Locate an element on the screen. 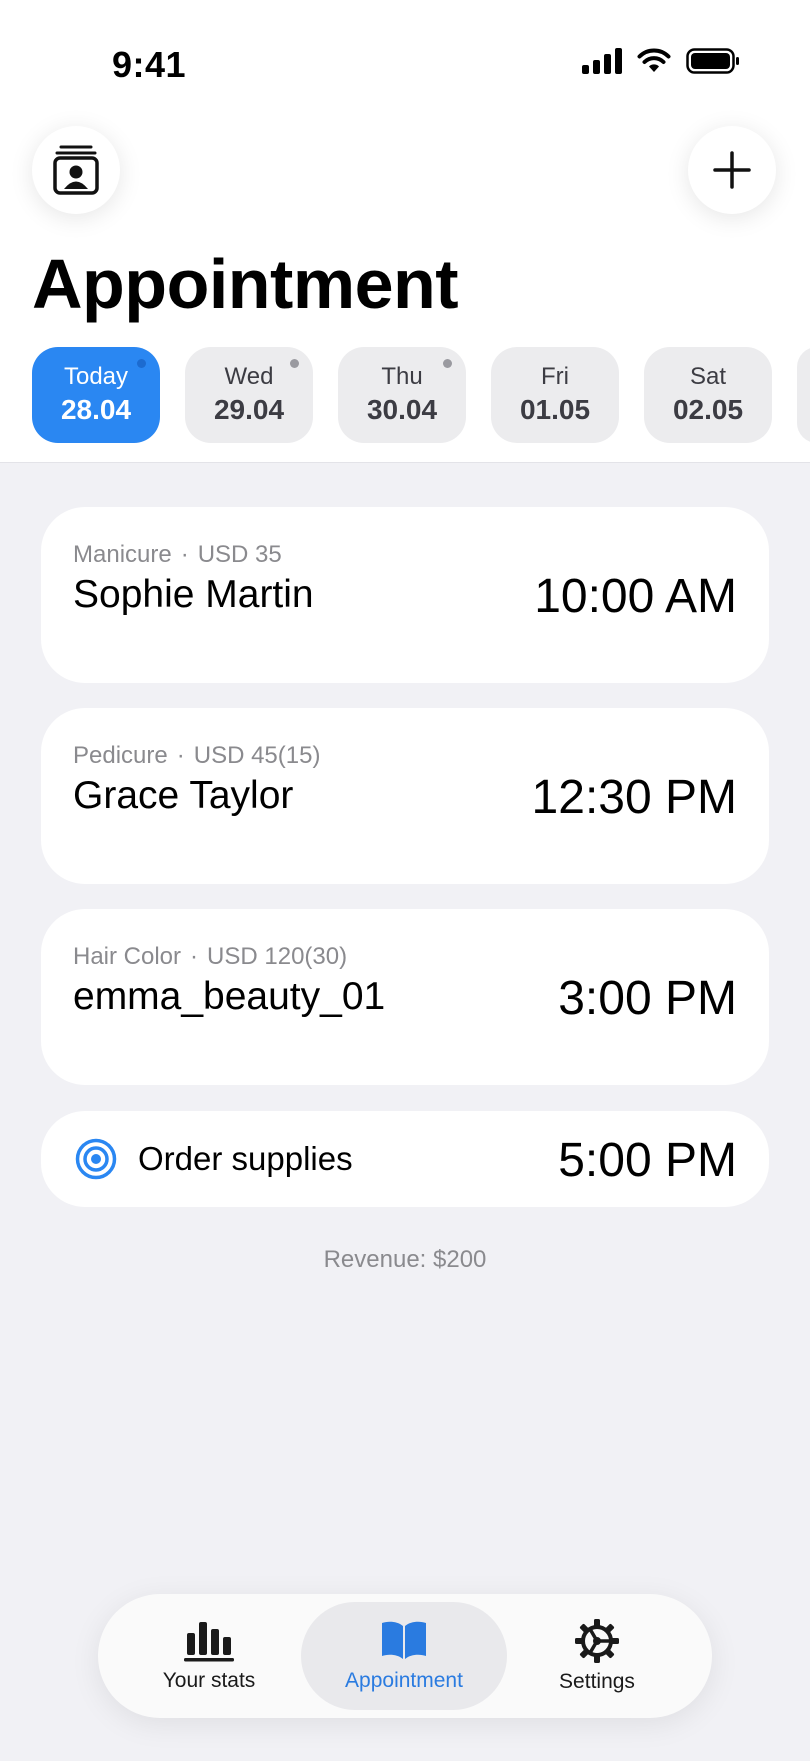 Image resolution: width=810 pixels, height=1761 pixels. client-name: emma_beauty_01 is located at coordinates (229, 996).